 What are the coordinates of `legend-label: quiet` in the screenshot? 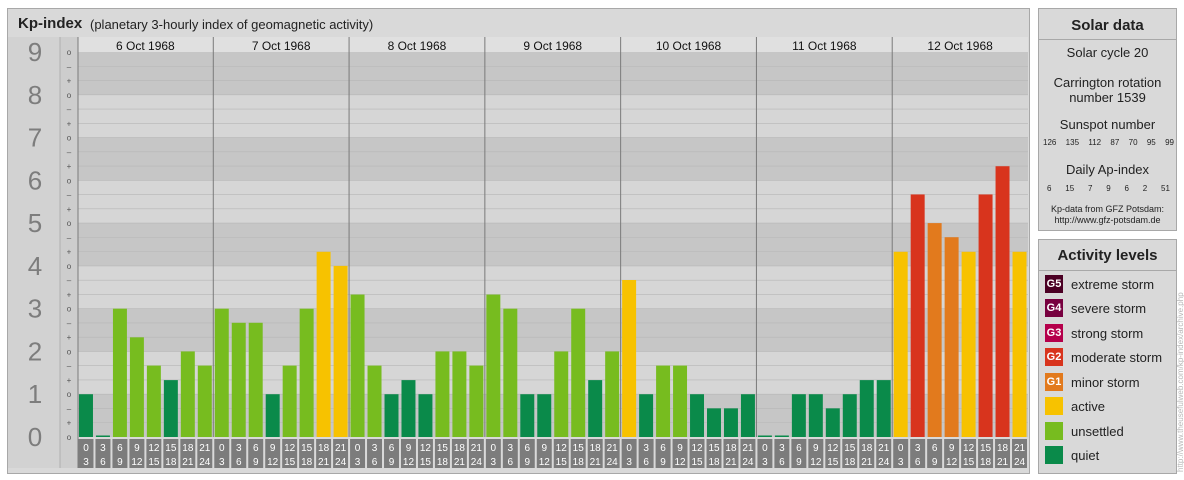 It's located at (1085, 455).